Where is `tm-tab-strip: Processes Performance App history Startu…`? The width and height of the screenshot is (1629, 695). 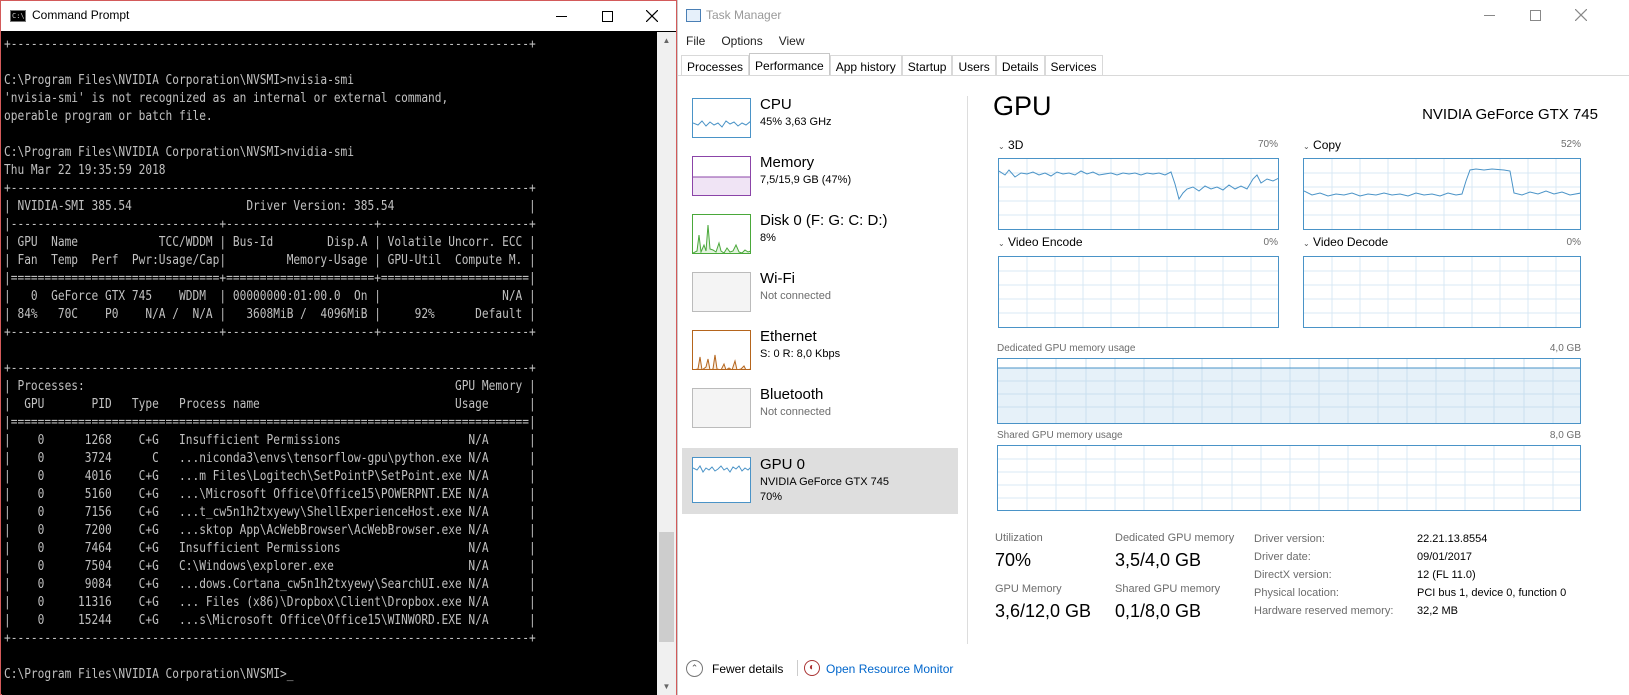 tm-tab-strip: Processes Performance App history Startu… is located at coordinates (892, 64).